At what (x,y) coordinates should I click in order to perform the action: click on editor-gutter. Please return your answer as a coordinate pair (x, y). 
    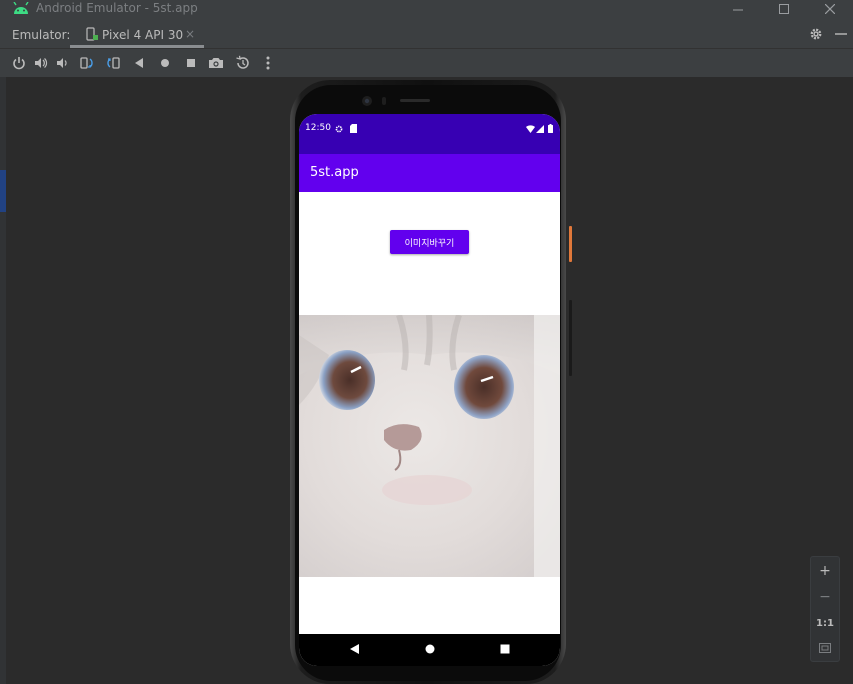
    Looking at the image, I should click on (3, 380).